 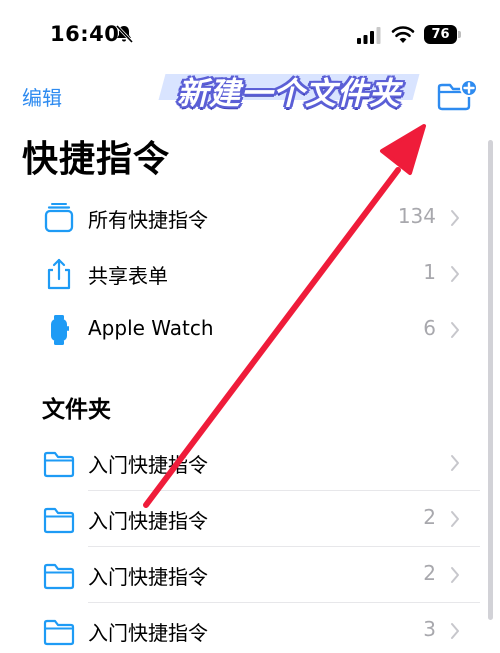 I want to click on folder-plus-icon, so click(x=457, y=95).